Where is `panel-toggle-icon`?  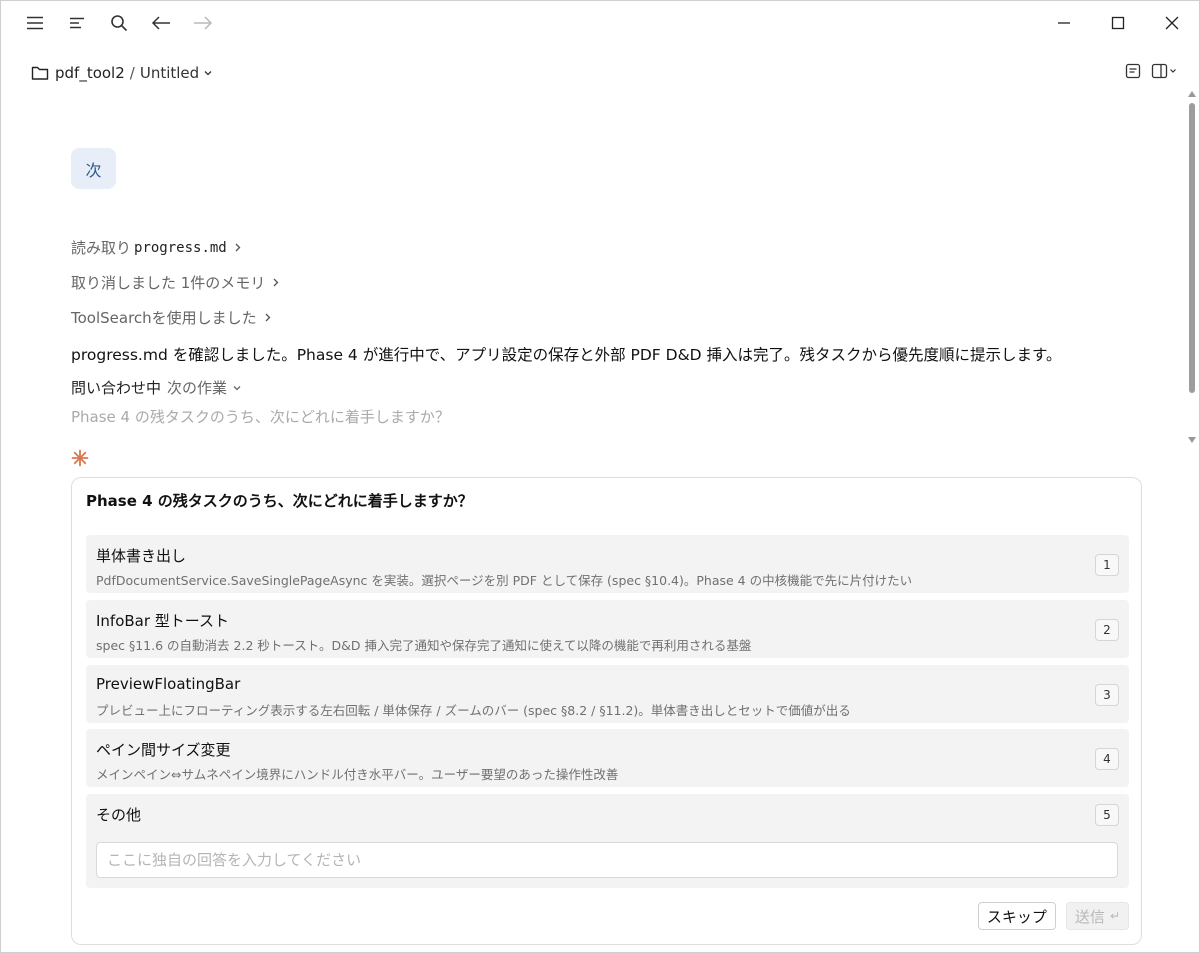
panel-toggle-icon is located at coordinates (1164, 71).